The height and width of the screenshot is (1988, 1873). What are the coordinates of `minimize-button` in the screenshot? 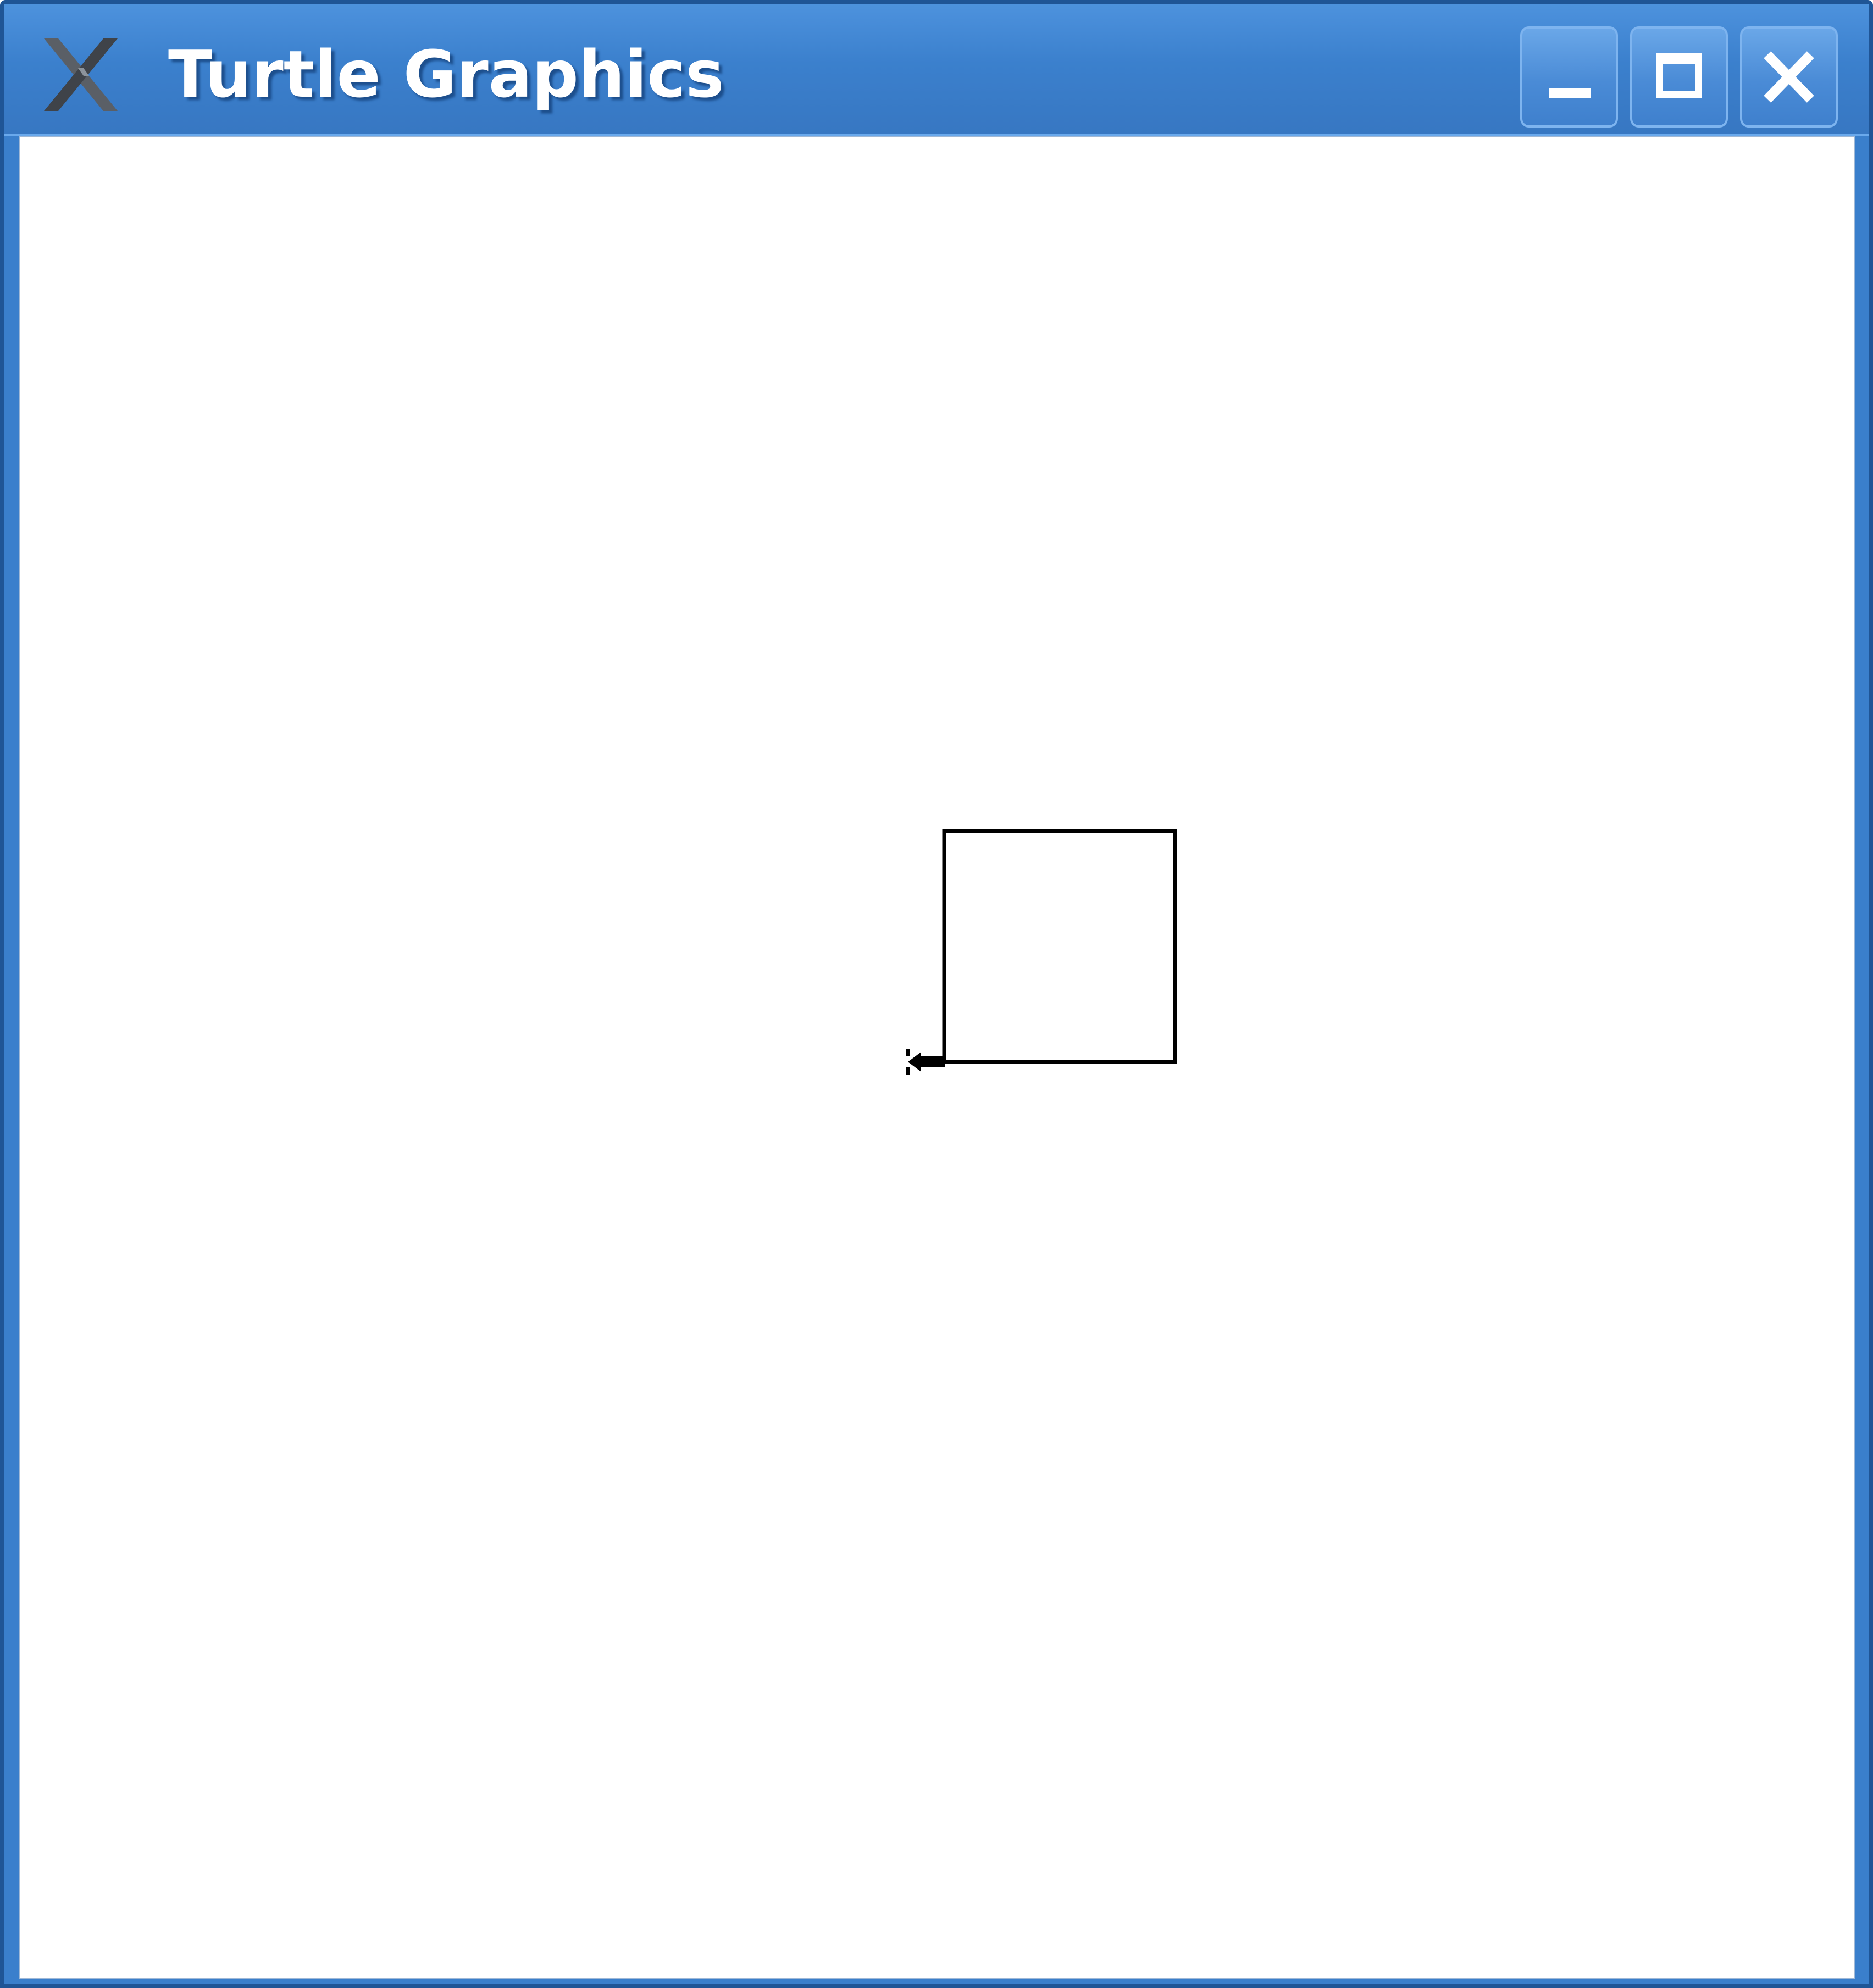 It's located at (1569, 77).